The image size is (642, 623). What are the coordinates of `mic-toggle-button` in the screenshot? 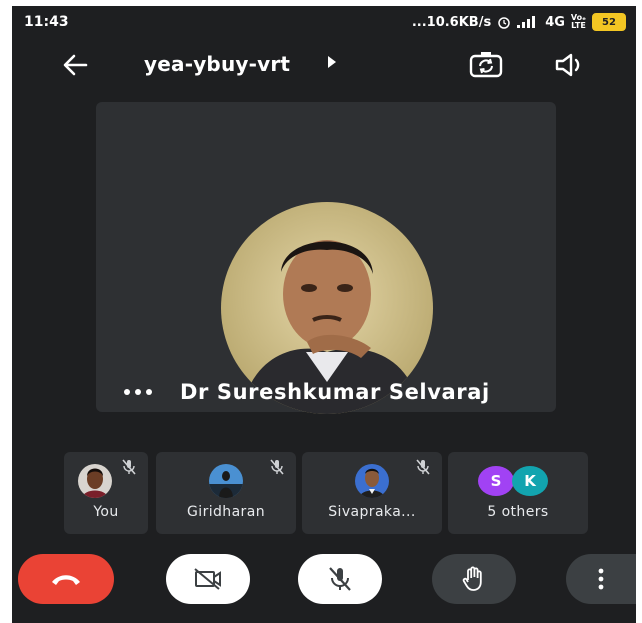 It's located at (340, 579).